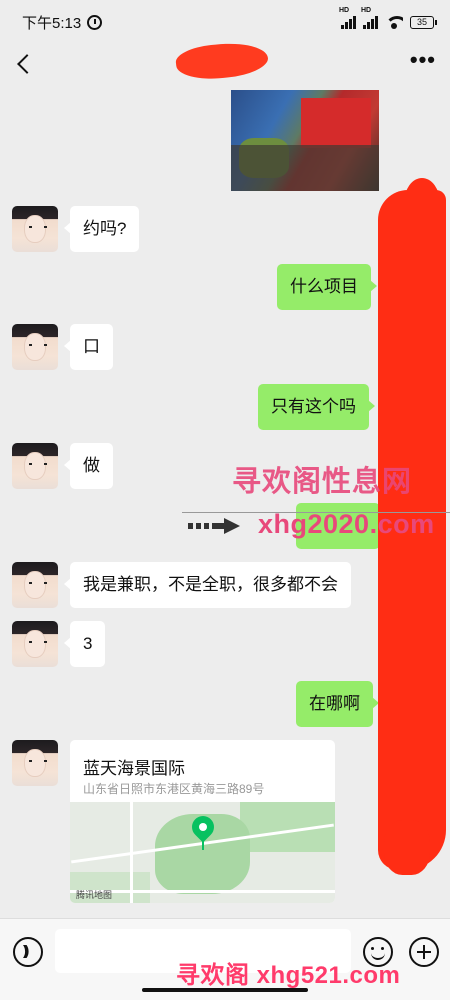 The width and height of the screenshot is (450, 1000). Describe the element at coordinates (214, 526) in the screenshot. I see `watermark-arrow-icon` at that location.